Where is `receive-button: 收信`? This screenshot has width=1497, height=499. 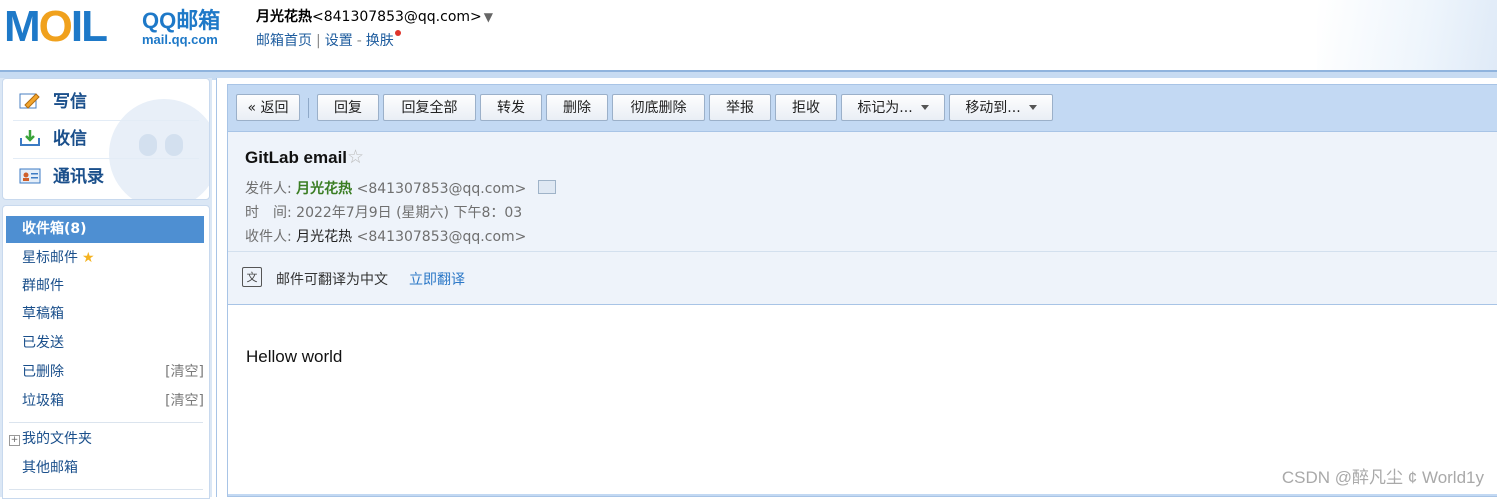
receive-button: 收信 is located at coordinates (53, 139).